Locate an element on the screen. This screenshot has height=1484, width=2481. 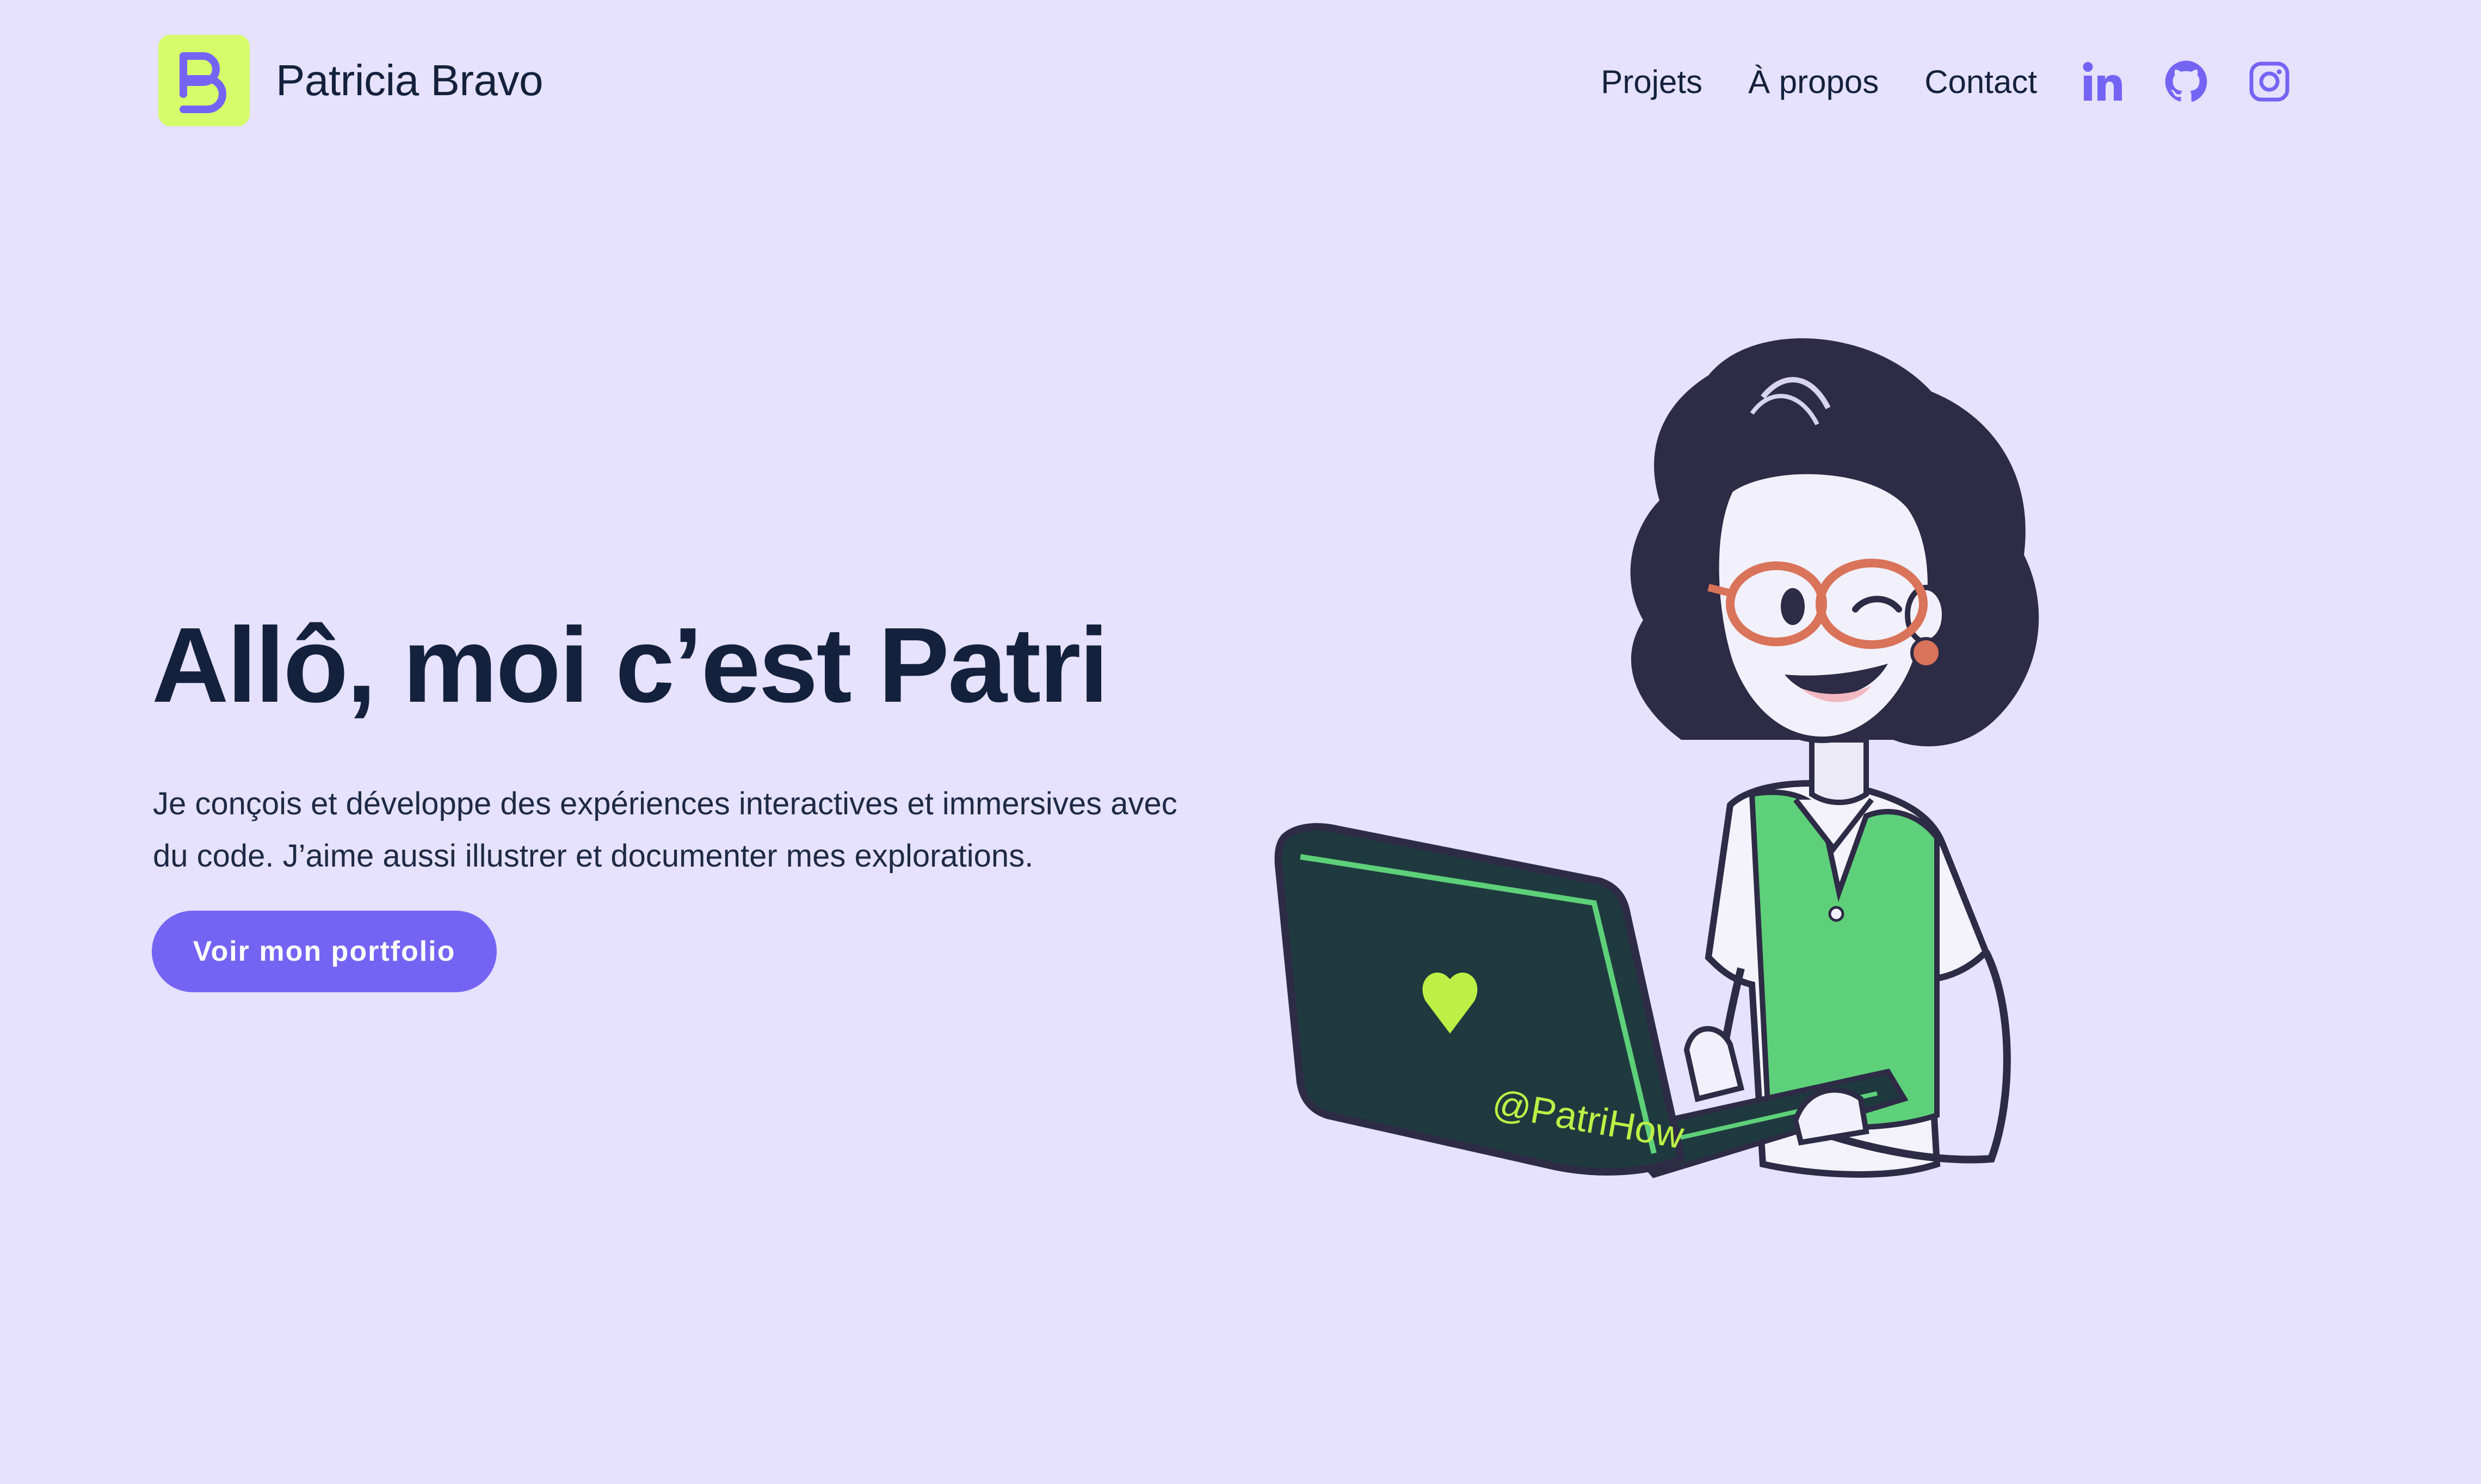
instagram-link is located at coordinates (2269, 81).